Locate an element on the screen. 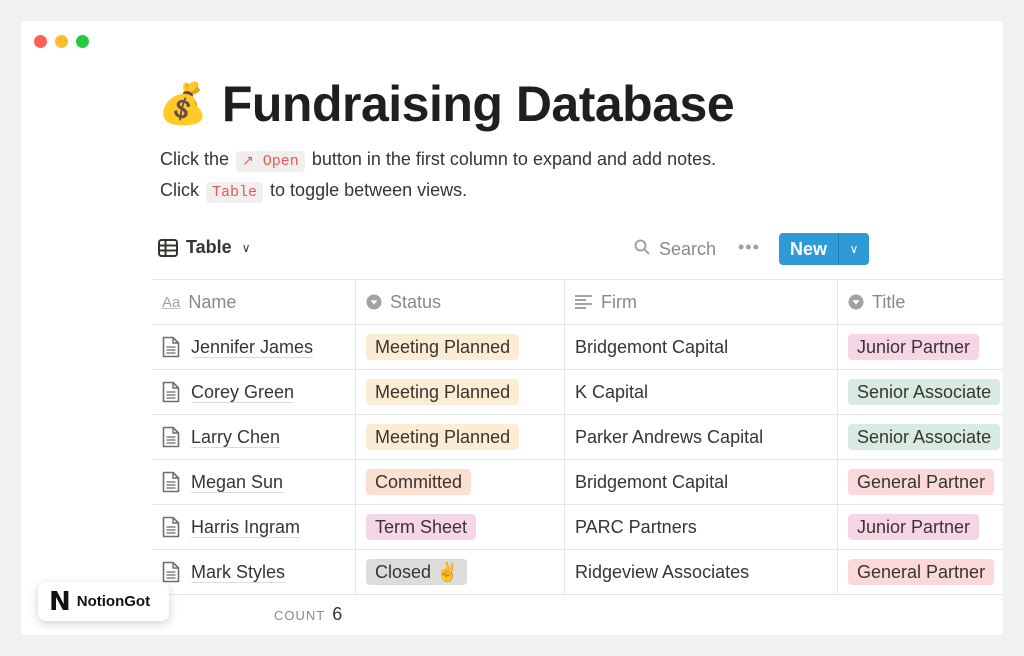  row-name-link: Jennifer James is located at coordinates (252, 347).